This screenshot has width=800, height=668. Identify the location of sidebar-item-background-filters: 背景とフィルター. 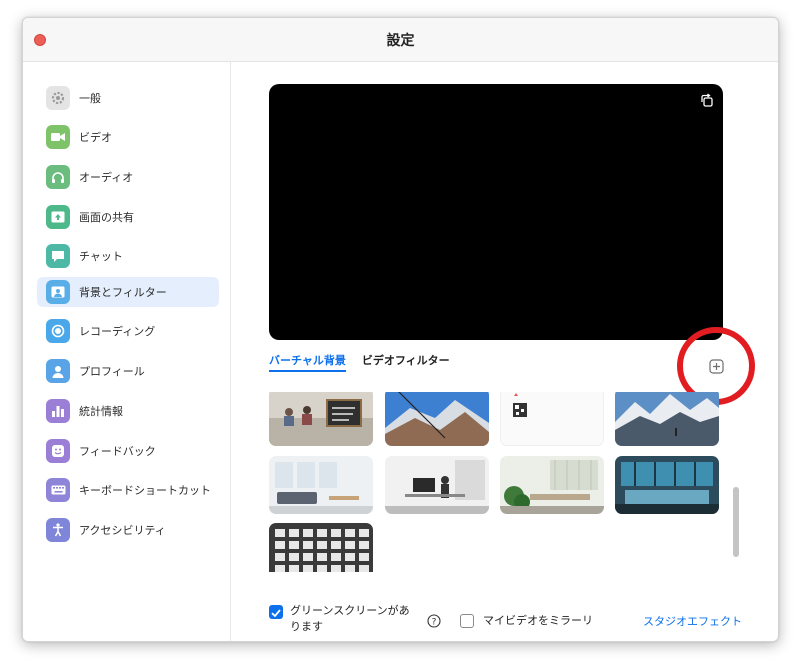
(128, 292).